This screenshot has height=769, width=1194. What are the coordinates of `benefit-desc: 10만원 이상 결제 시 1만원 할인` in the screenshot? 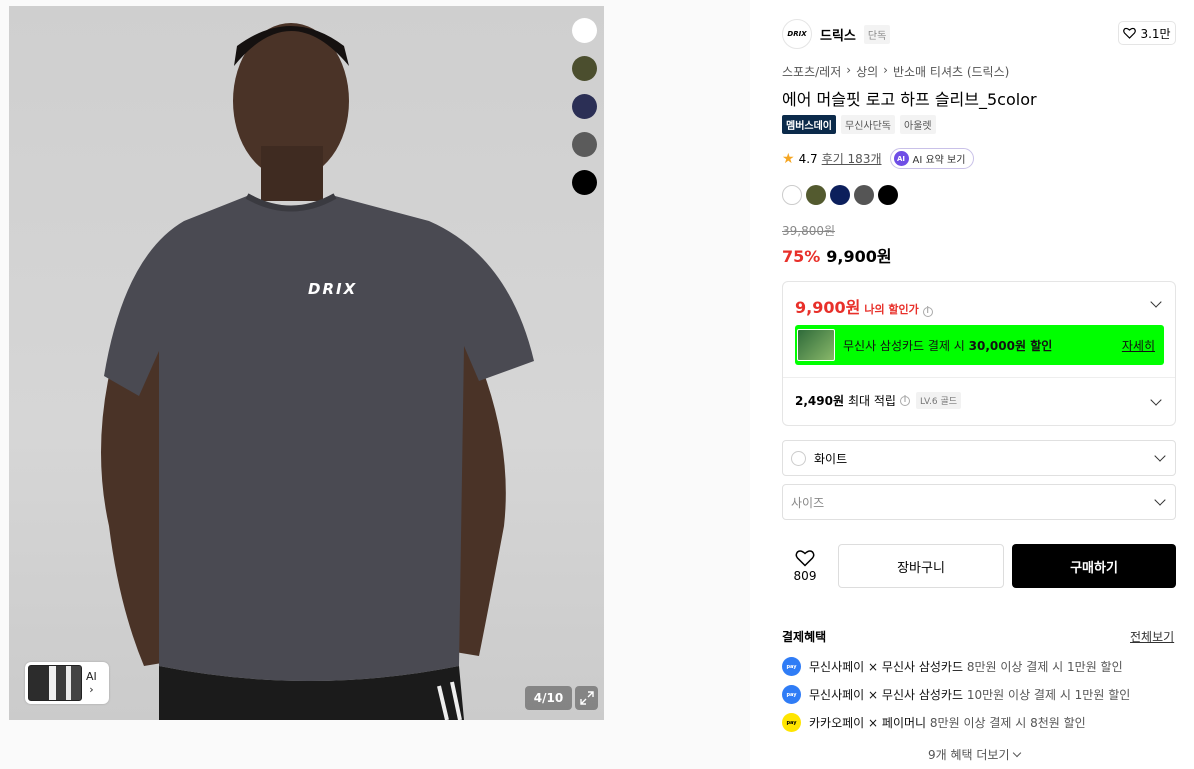 It's located at (1048, 695).